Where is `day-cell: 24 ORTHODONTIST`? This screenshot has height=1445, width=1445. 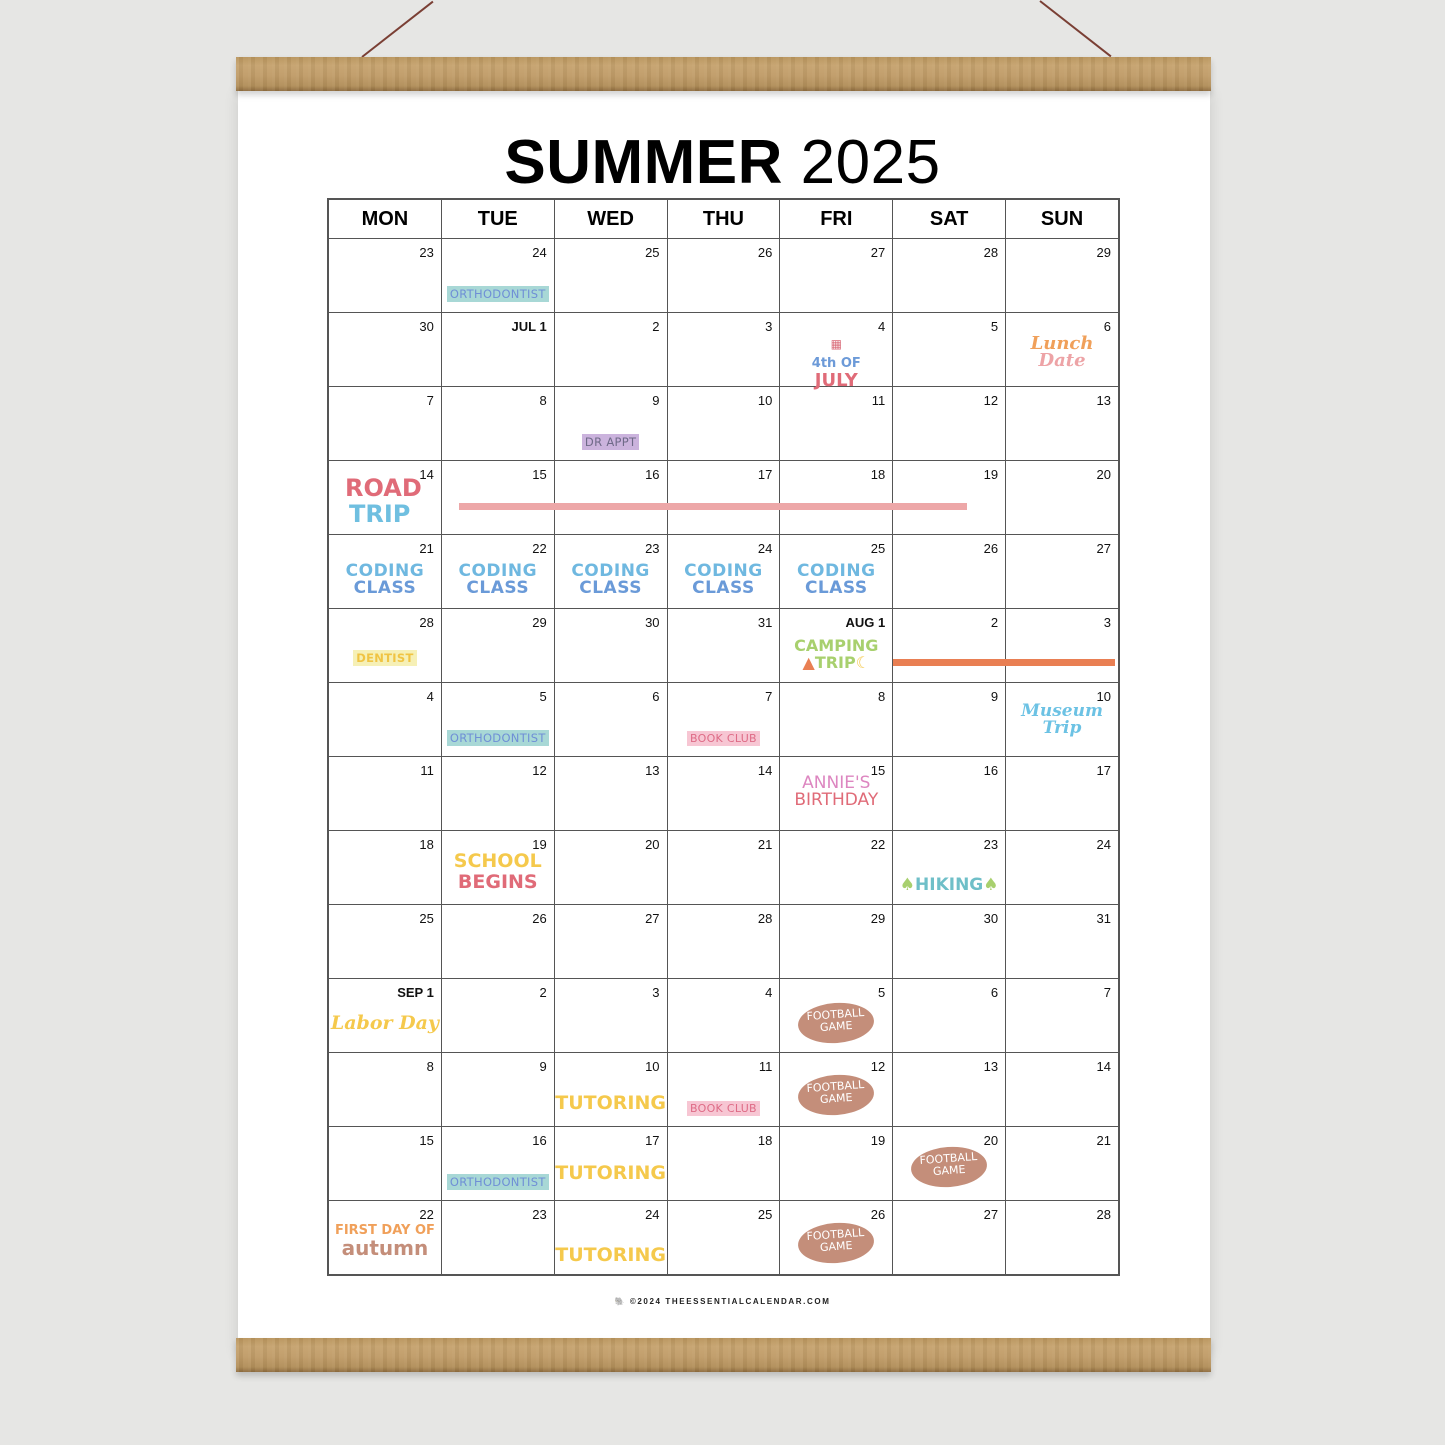 day-cell: 24 ORTHODONTIST is located at coordinates (497, 275).